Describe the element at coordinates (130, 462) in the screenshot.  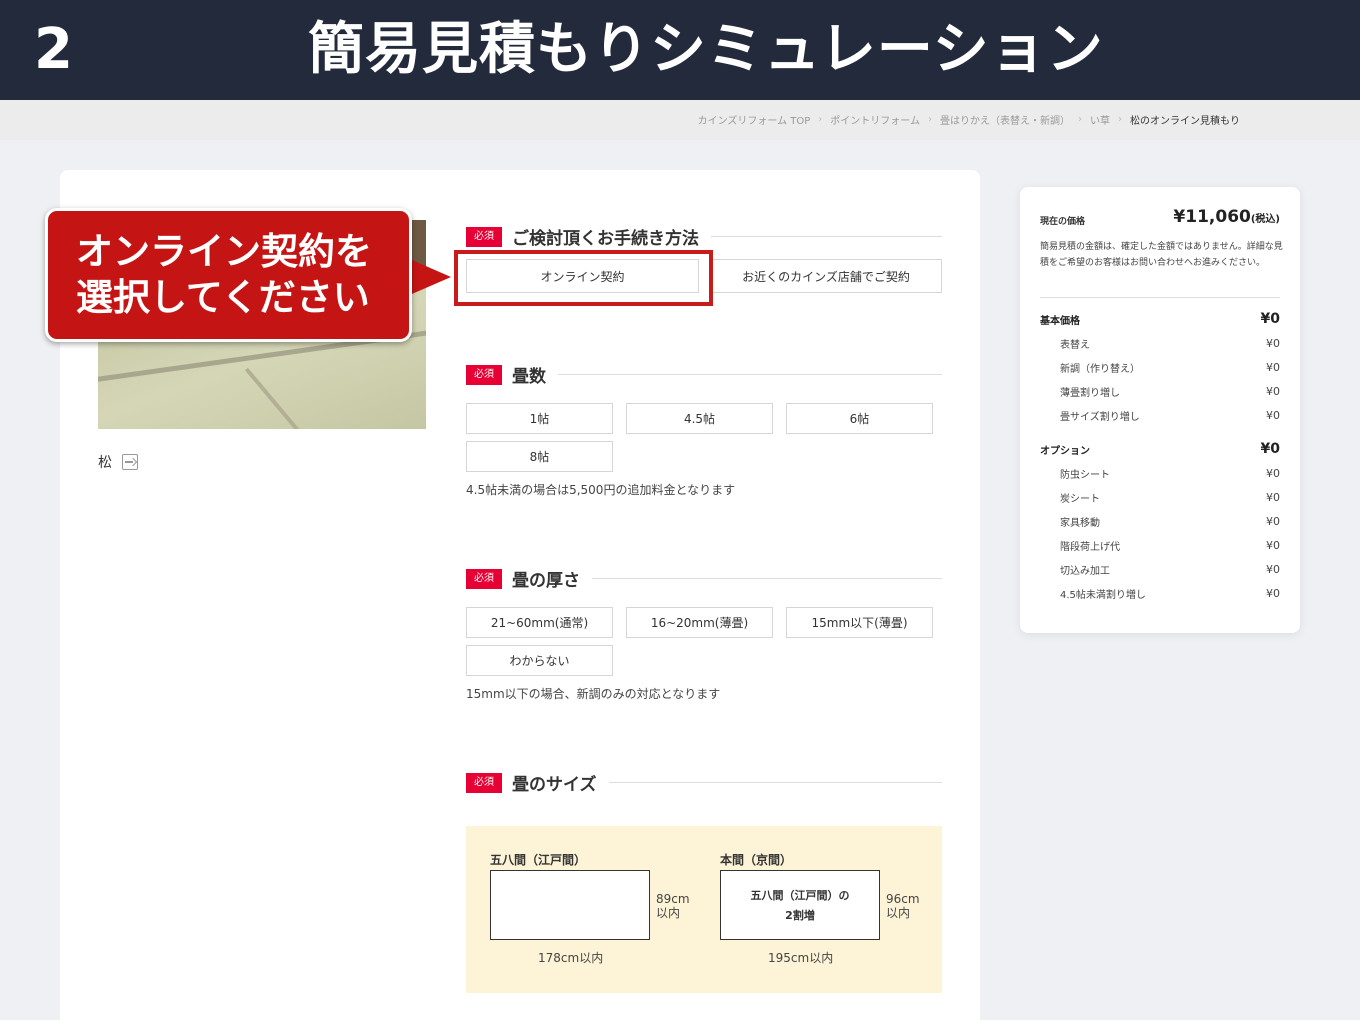
I see `enter-icon` at that location.